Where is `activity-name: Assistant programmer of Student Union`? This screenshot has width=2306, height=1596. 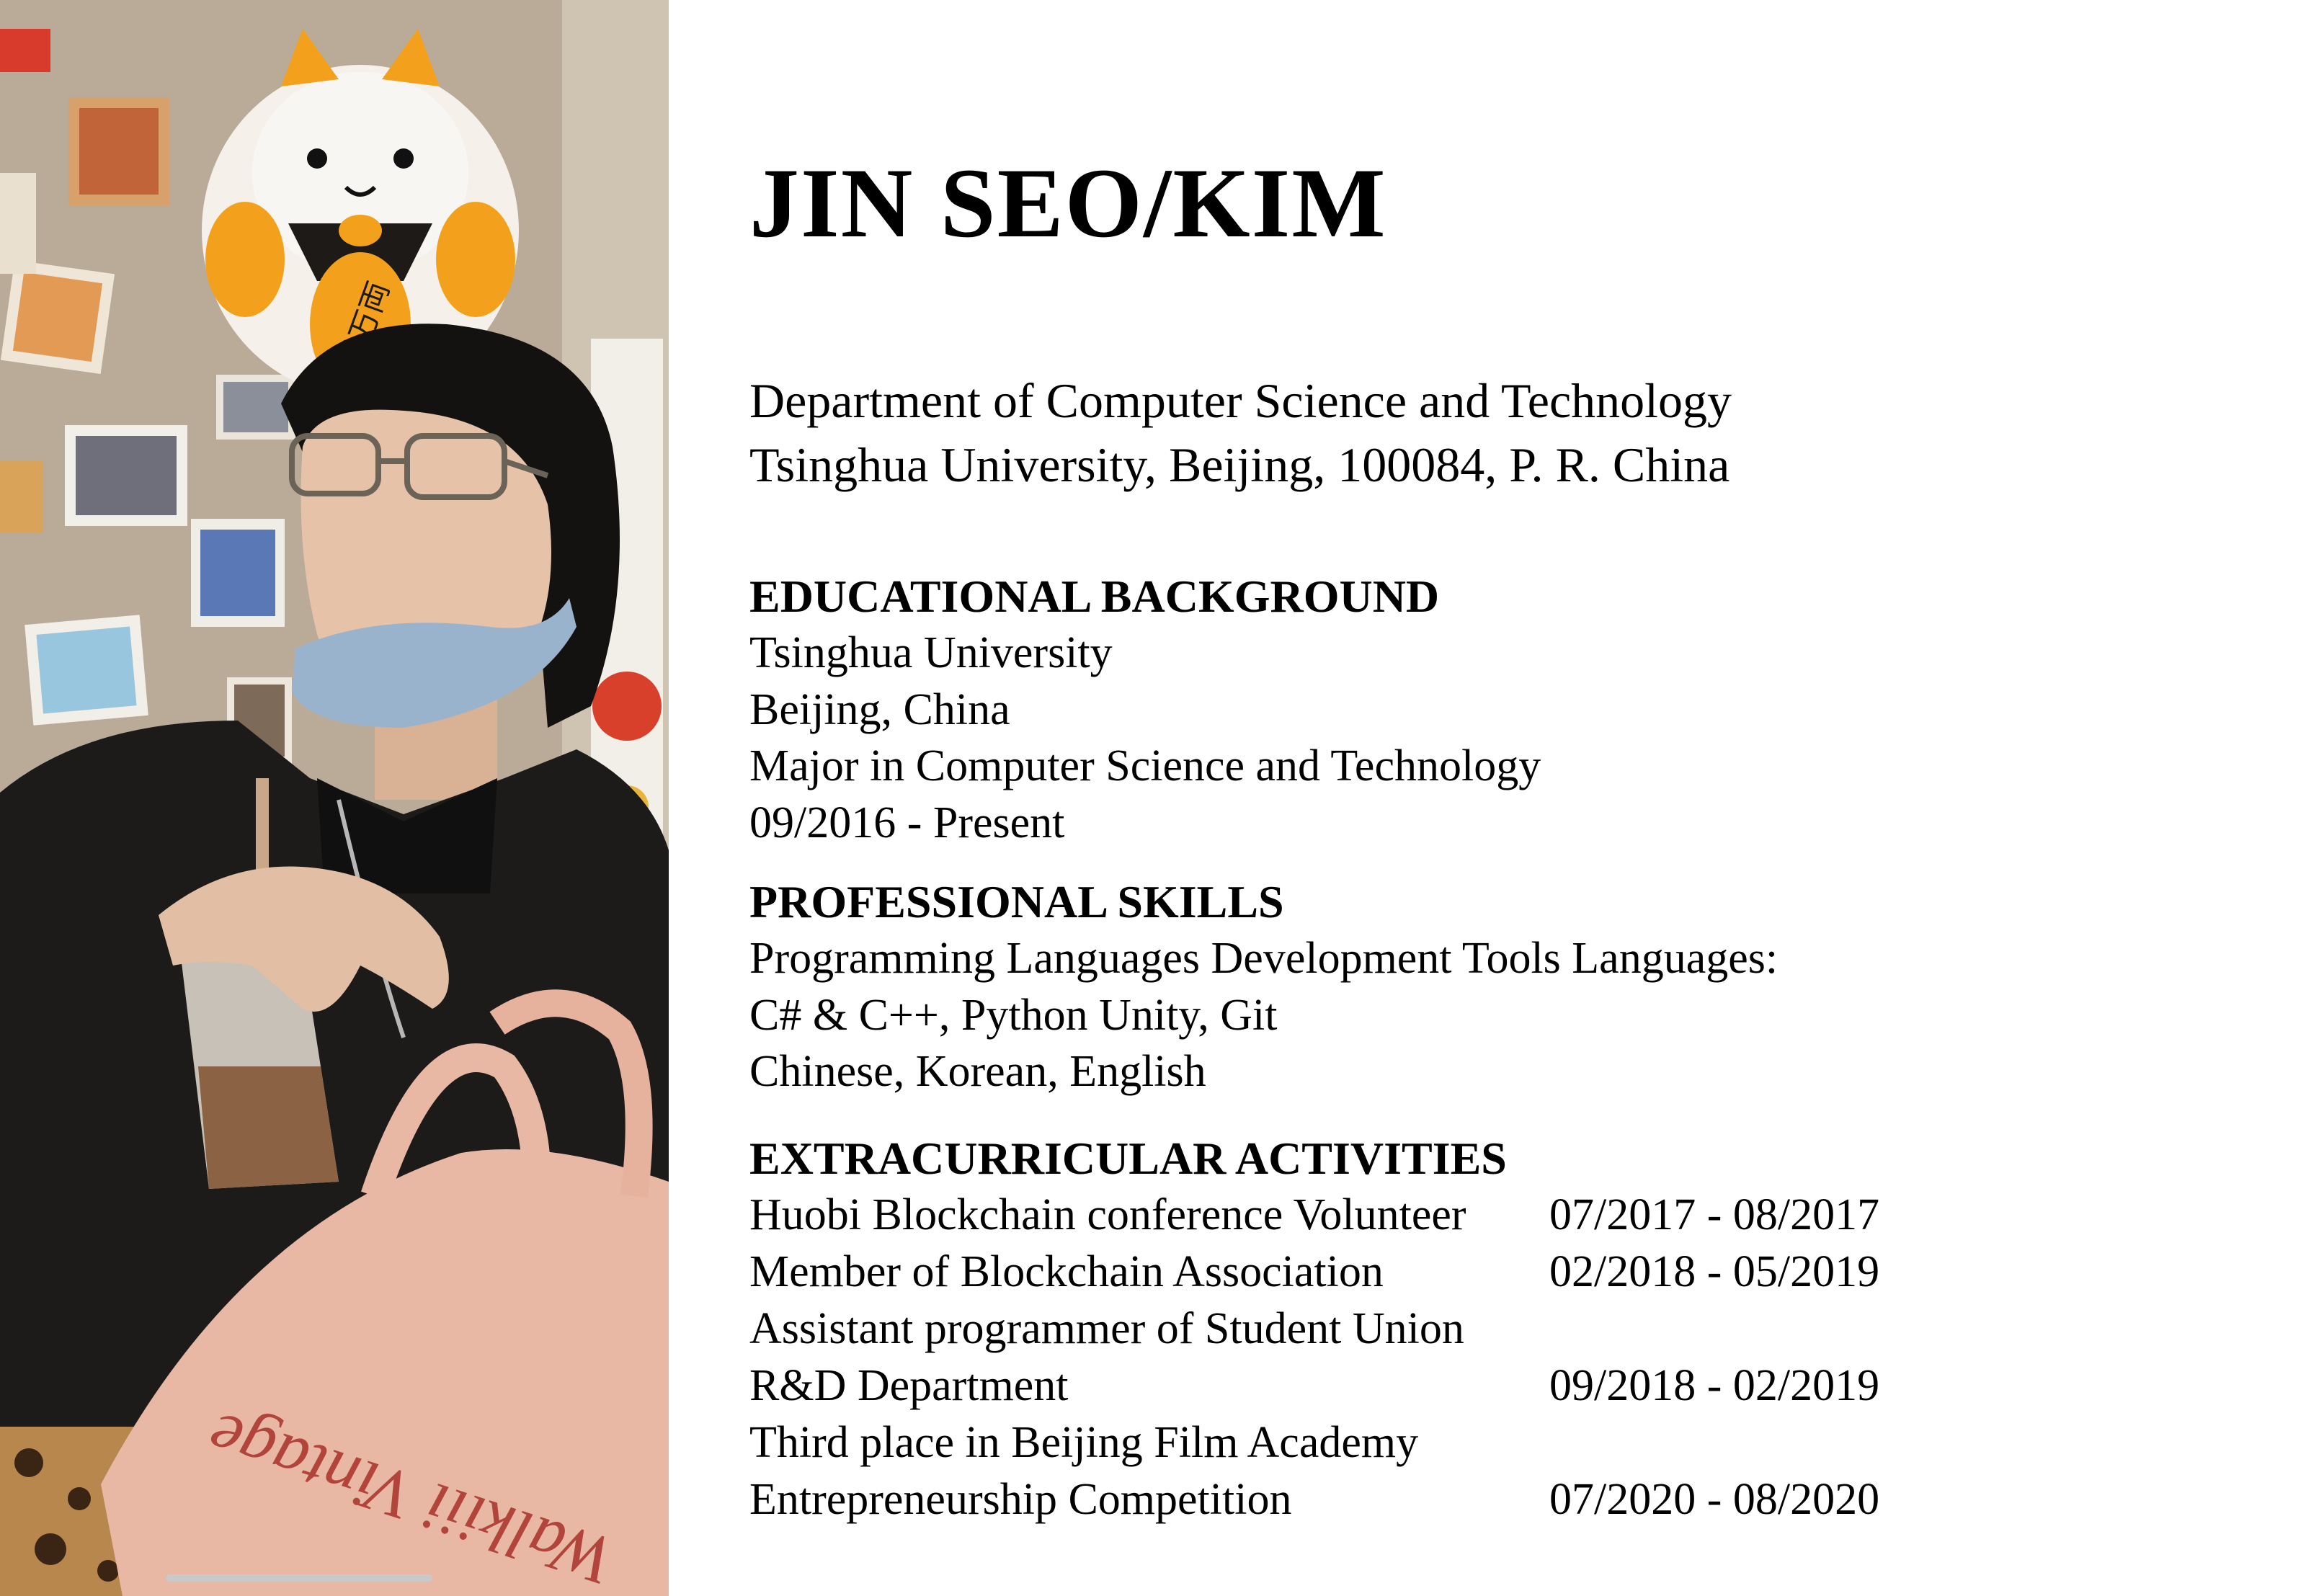
activity-name: Assistant programmer of Student Union is located at coordinates (1106, 1328).